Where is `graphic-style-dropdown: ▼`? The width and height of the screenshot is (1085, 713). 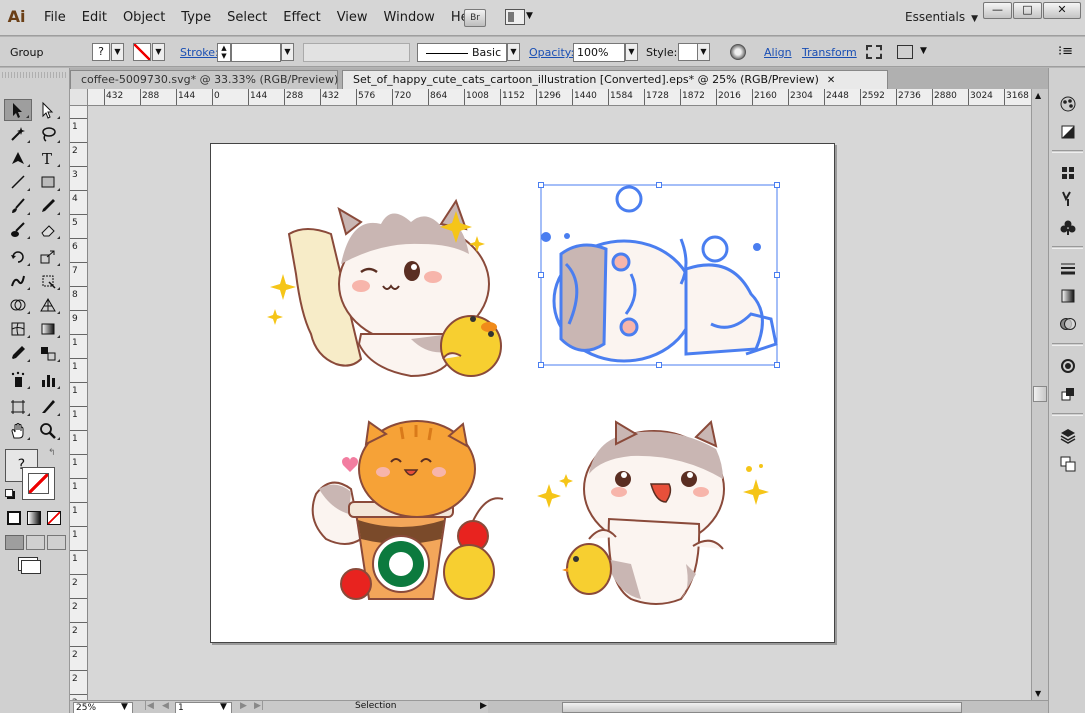 graphic-style-dropdown: ▼ is located at coordinates (703, 52).